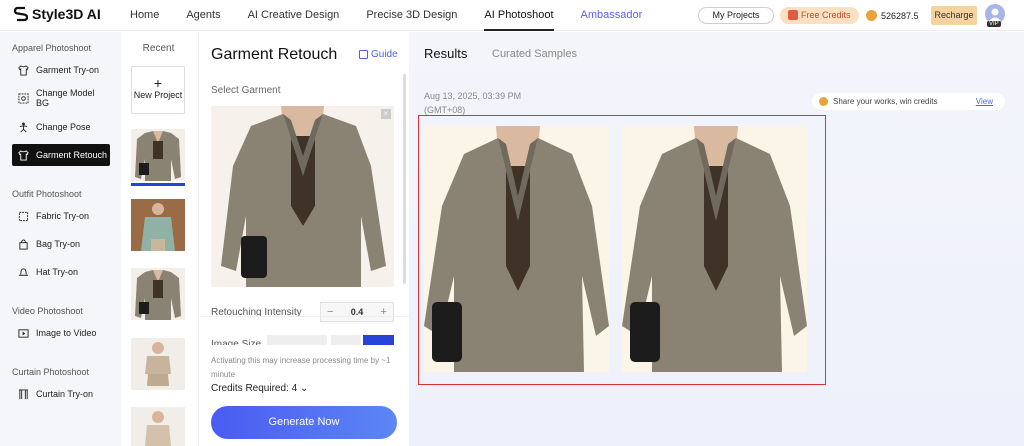 The width and height of the screenshot is (1024, 446). I want to click on sidebar-item-label: Bag Try-on, so click(58, 244).